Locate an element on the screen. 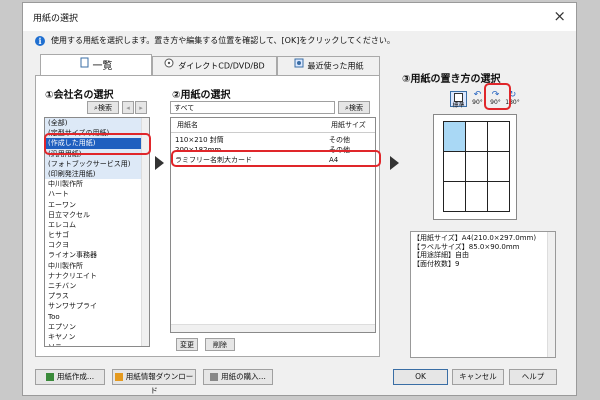 This screenshot has height=400, width=600. company-search-button: ⌕検索 is located at coordinates (103, 107).